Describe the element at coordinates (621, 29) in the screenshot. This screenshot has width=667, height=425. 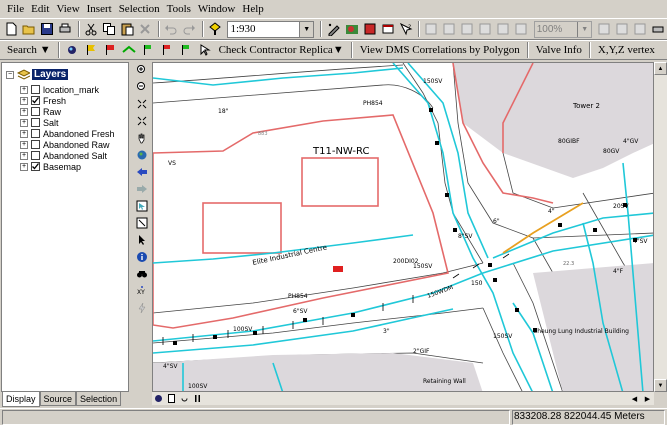
I see `focus-data-frame-icon` at that location.